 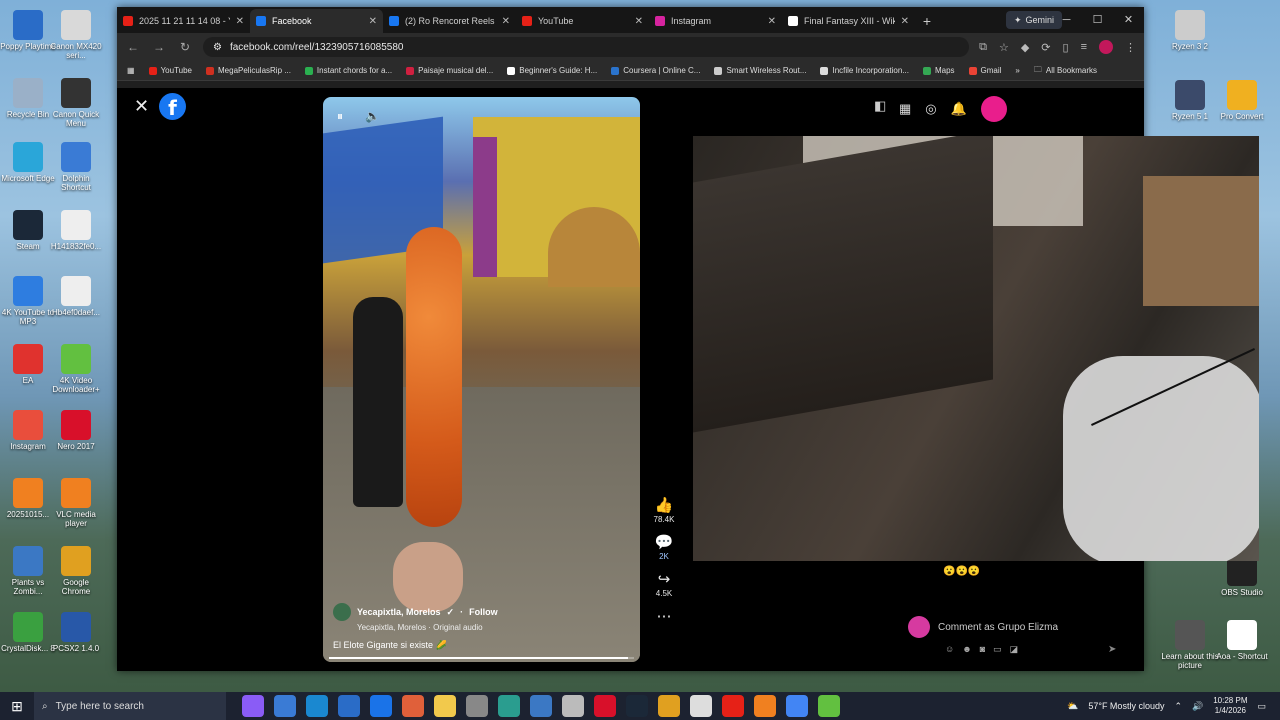 I want to click on close-reel-icon: ✕, so click(x=141, y=106).